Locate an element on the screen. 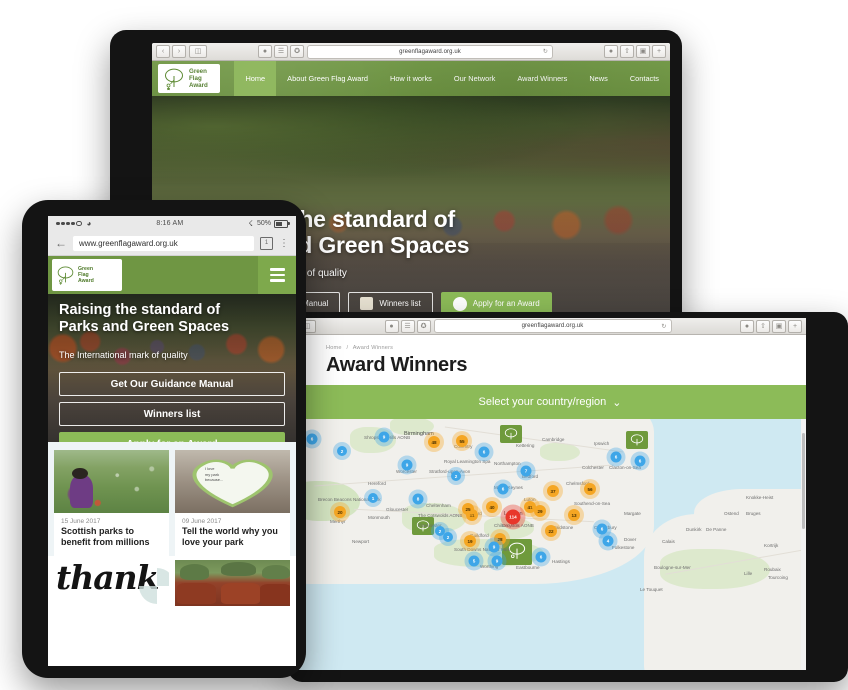 This screenshot has height=690, width=848. map-park-shropshire is located at coordinates (373, 440).